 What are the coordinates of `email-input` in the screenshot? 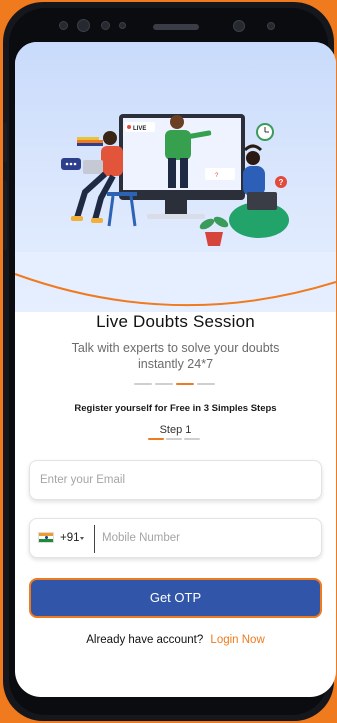 It's located at (175, 480).